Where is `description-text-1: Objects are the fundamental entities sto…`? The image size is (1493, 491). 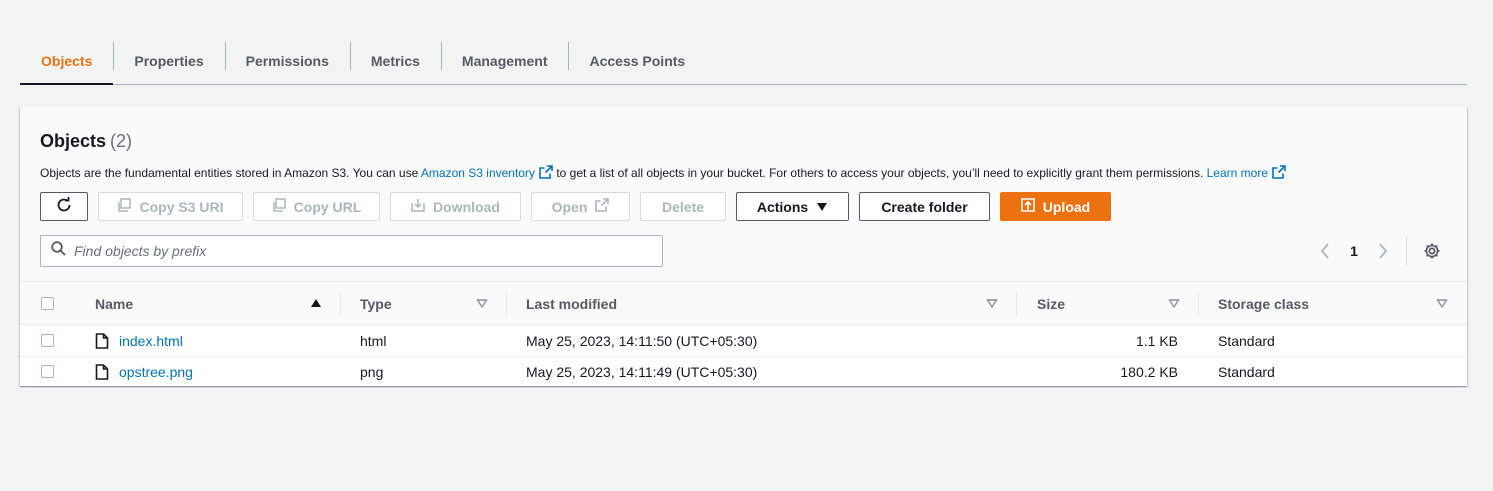 description-text-1: Objects are the fundamental entities sto… is located at coordinates (230, 173).